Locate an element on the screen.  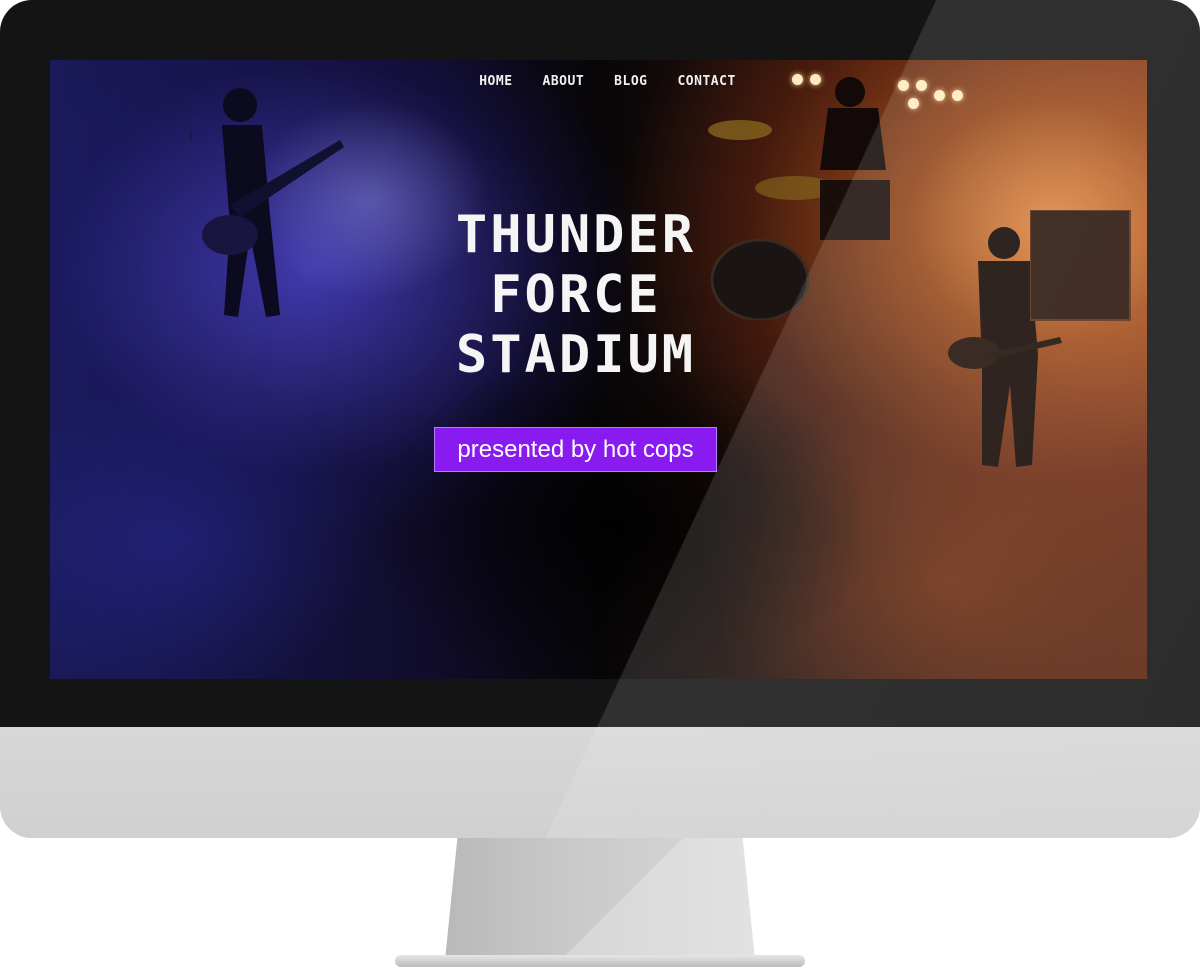
monitor-stand-base is located at coordinates (600, 961).